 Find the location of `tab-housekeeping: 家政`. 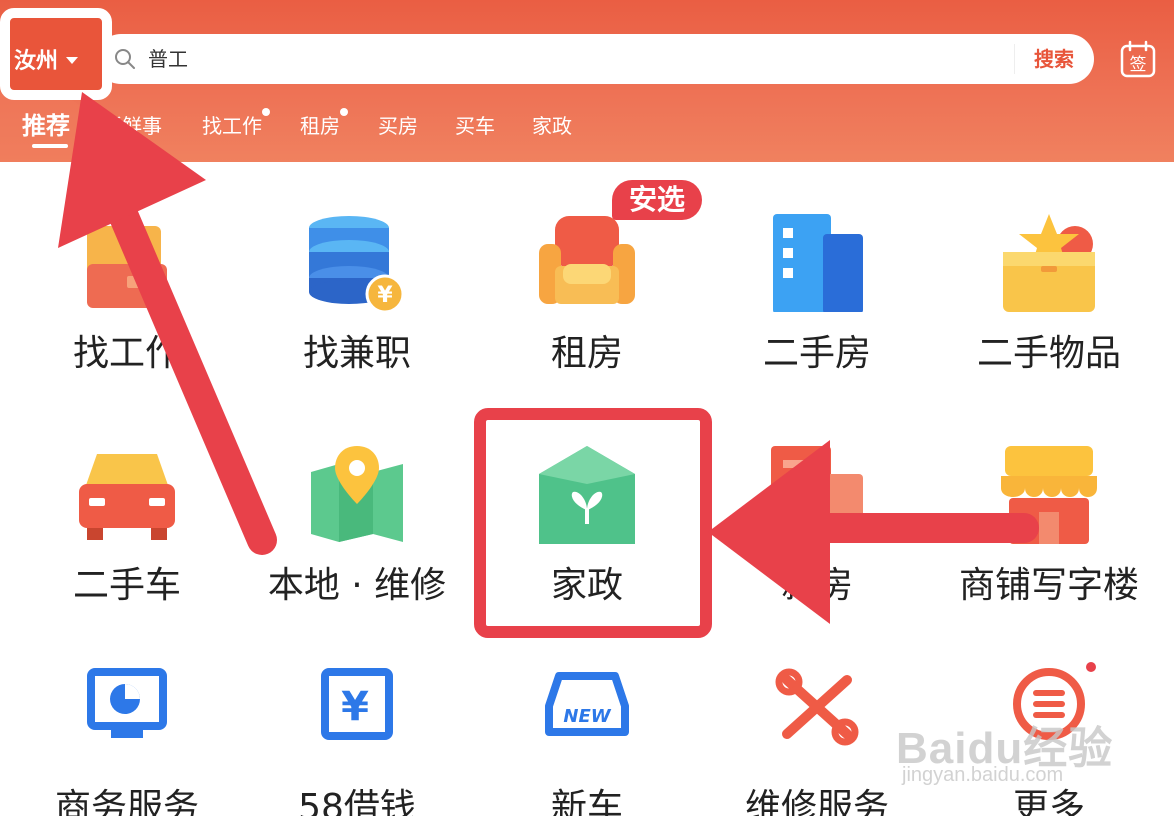

tab-housekeeping: 家政 is located at coordinates (552, 124).